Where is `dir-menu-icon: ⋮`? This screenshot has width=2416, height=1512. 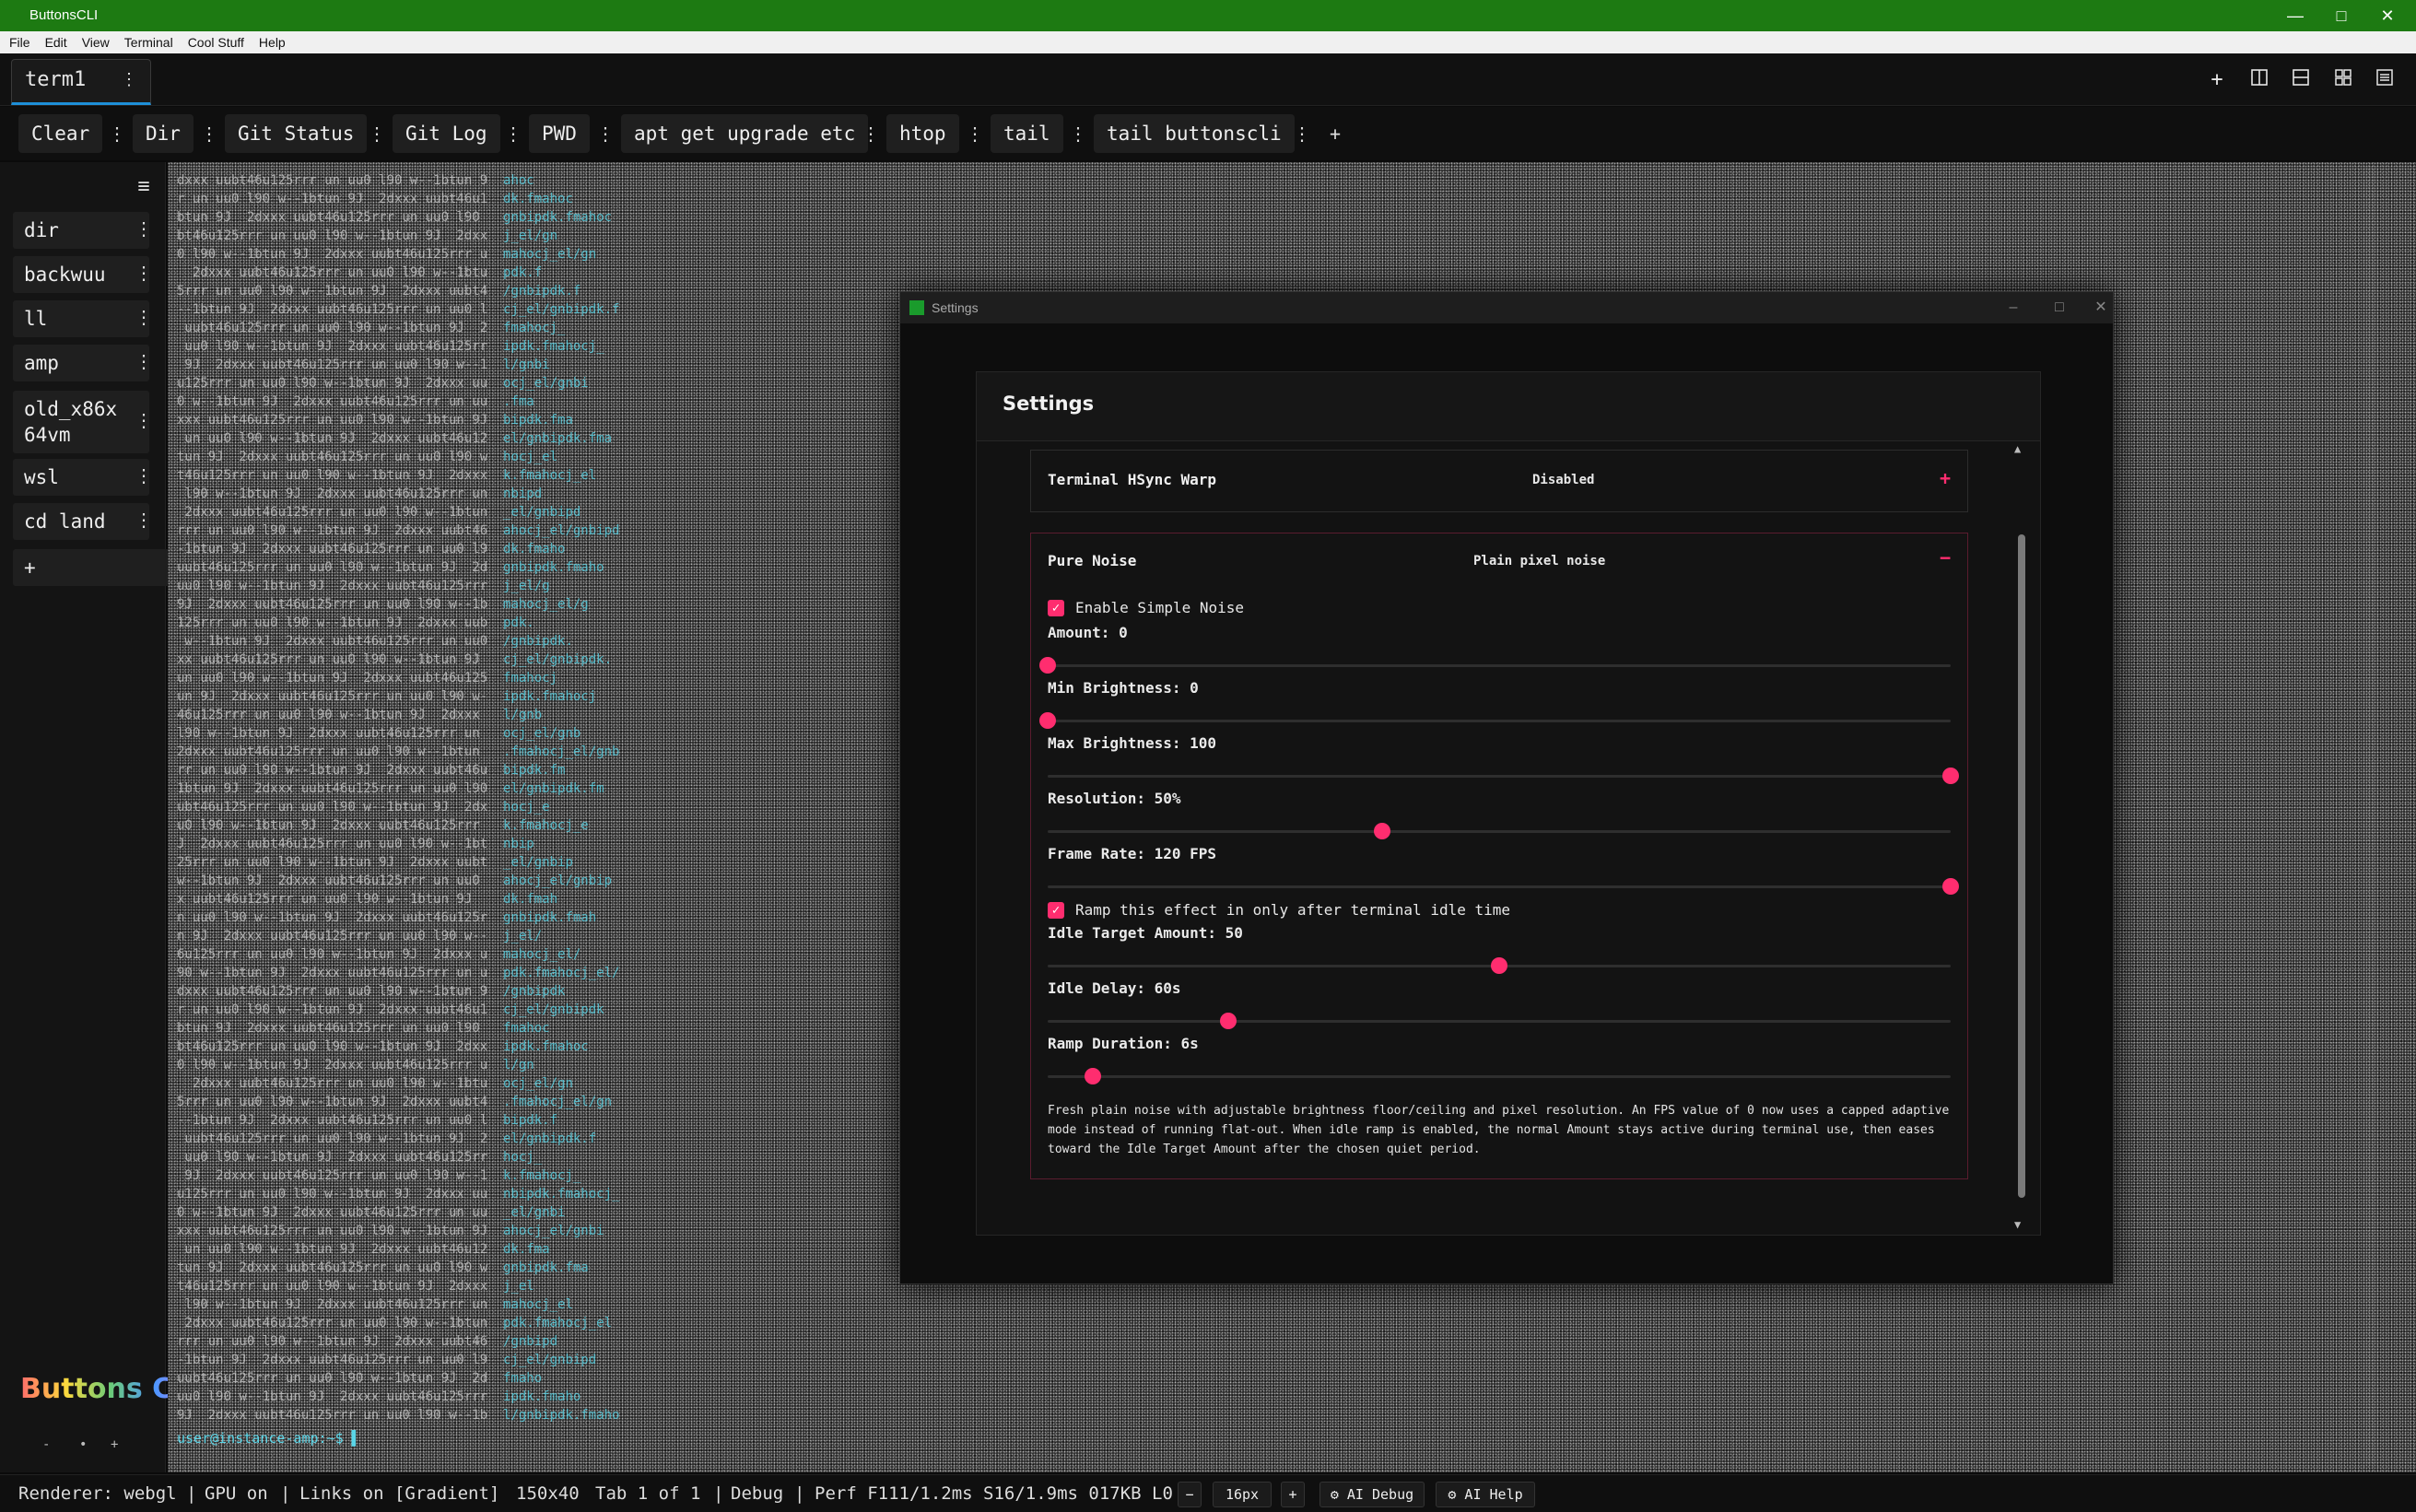 dir-menu-icon: ⋮ is located at coordinates (209, 133).